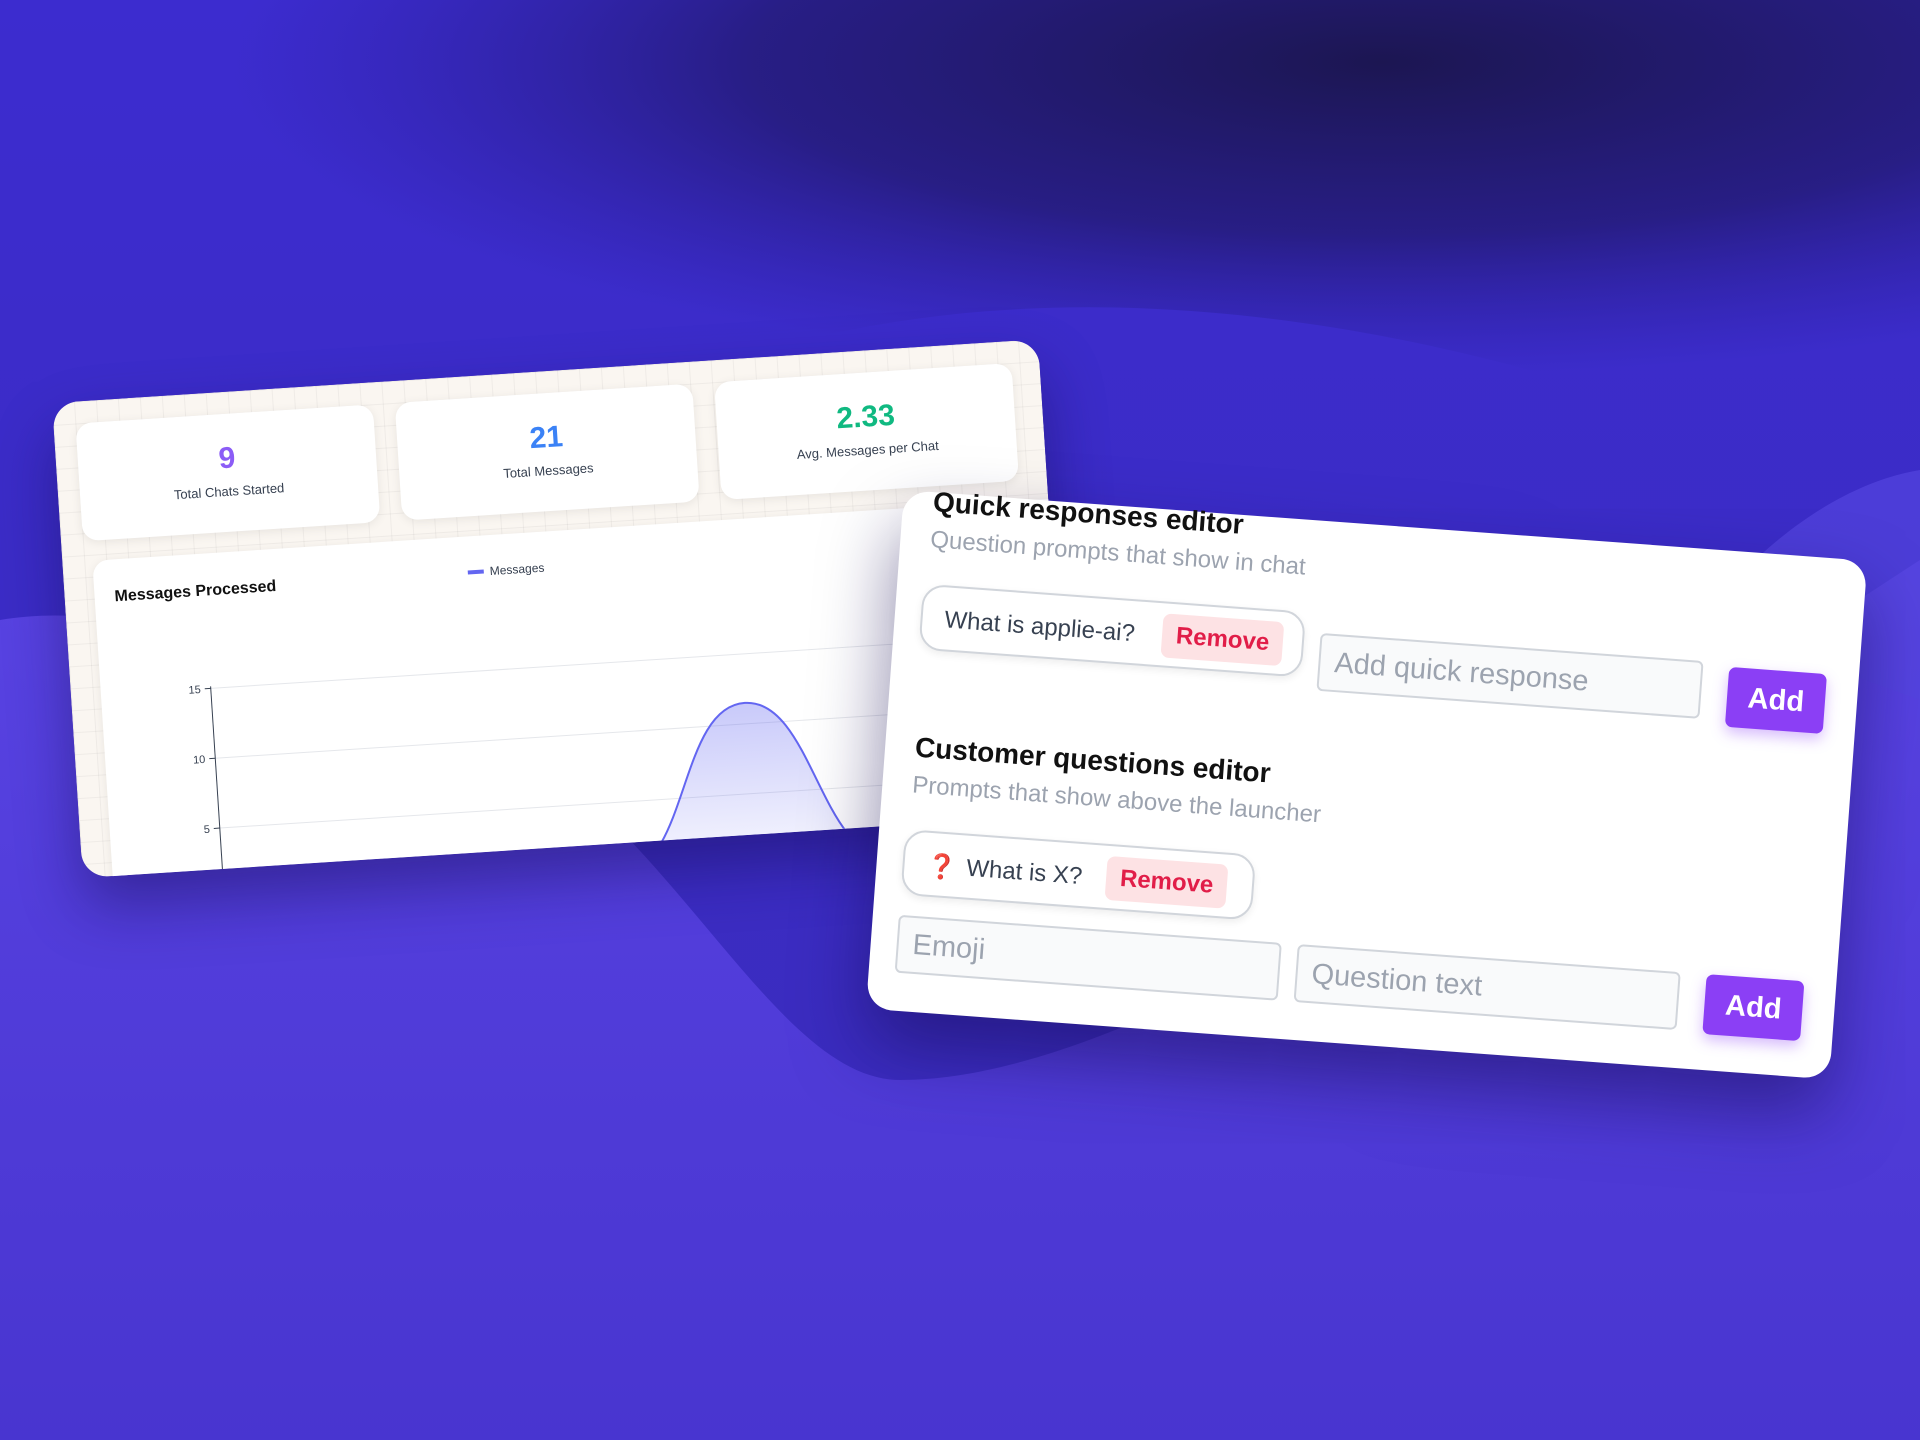 This screenshot has width=1920, height=1440. What do you see at coordinates (1039, 627) in the screenshot?
I see `quick-response-text: What is applie-ai?` at bounding box center [1039, 627].